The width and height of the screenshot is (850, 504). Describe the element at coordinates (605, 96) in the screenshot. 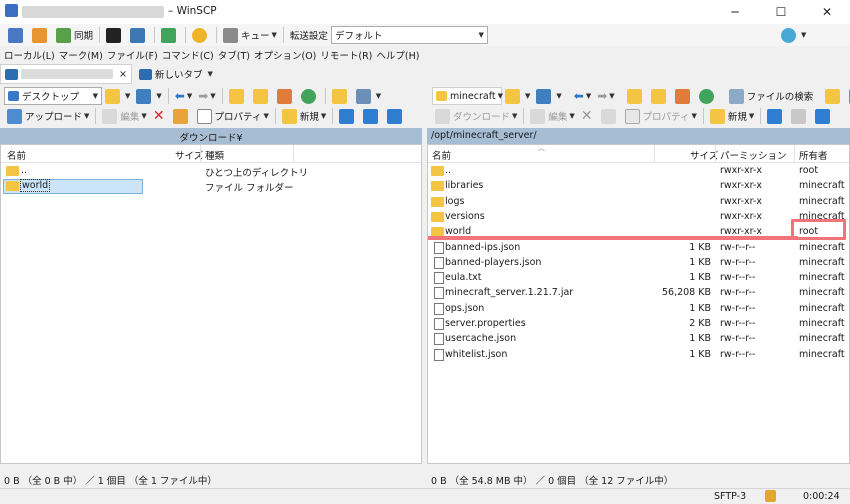

I see `right-forward-button: ➡ ▼` at that location.